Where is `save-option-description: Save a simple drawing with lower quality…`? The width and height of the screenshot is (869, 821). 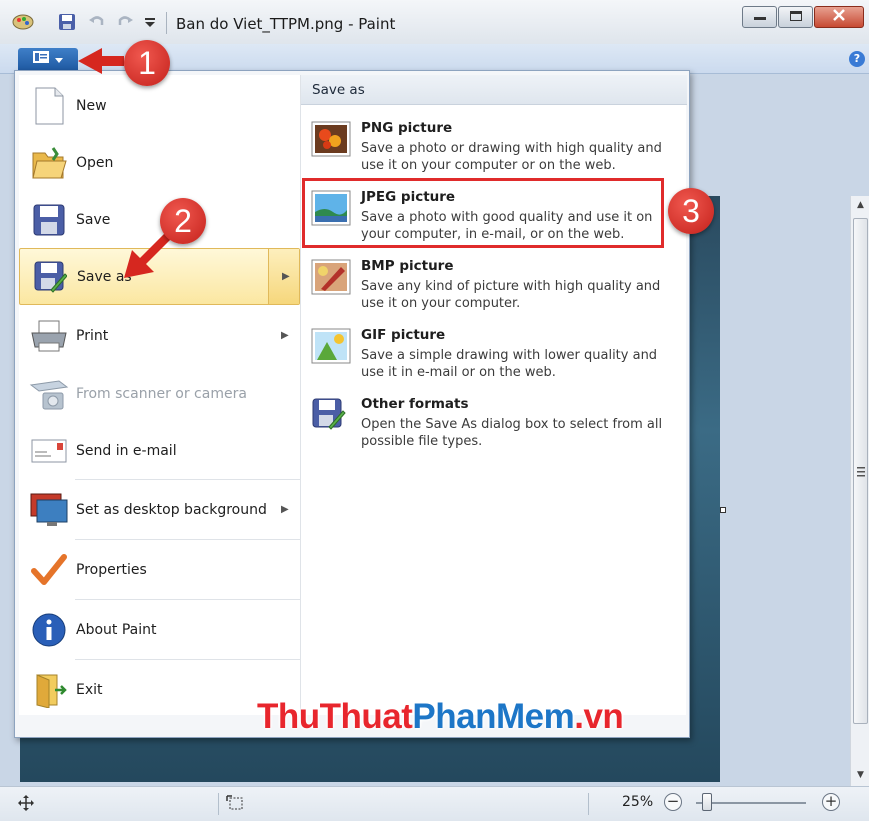
save-option-description: Save a simple drawing with lower quality… is located at coordinates (509, 364).